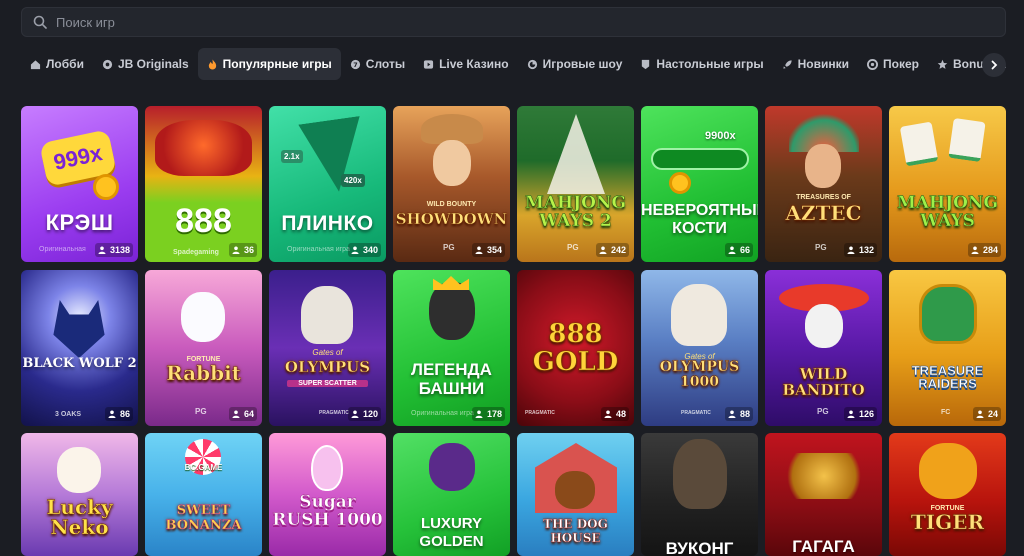 The width and height of the screenshot is (1024, 556). I want to click on game-card-black-wolf-2: BLACK WOLF 2 3 OAKS 86, so click(79, 348).